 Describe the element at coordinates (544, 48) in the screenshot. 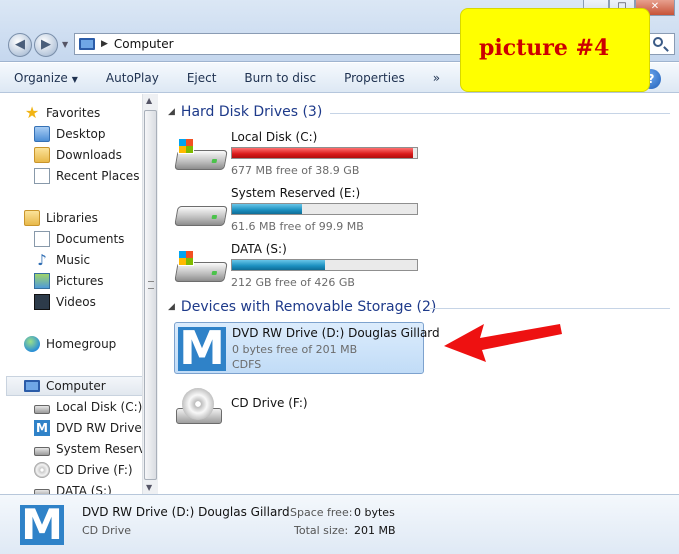

I see `annotation-text: picture #4` at that location.